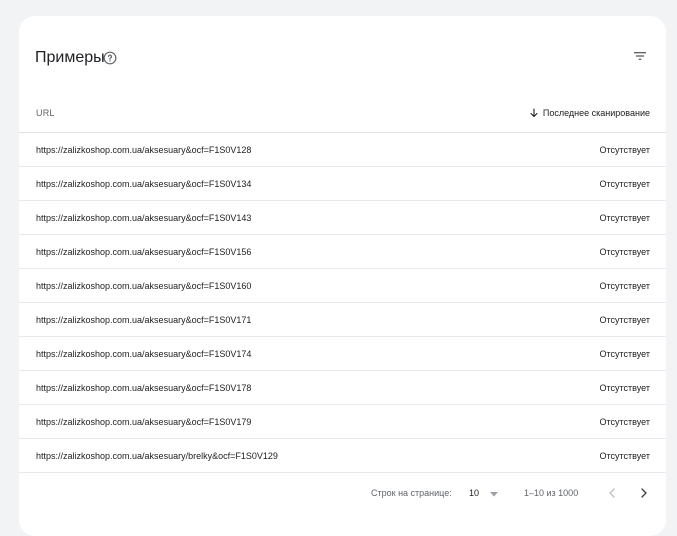  I want to click on column-header-last-crawl: Последнее сканирование, so click(589, 113).